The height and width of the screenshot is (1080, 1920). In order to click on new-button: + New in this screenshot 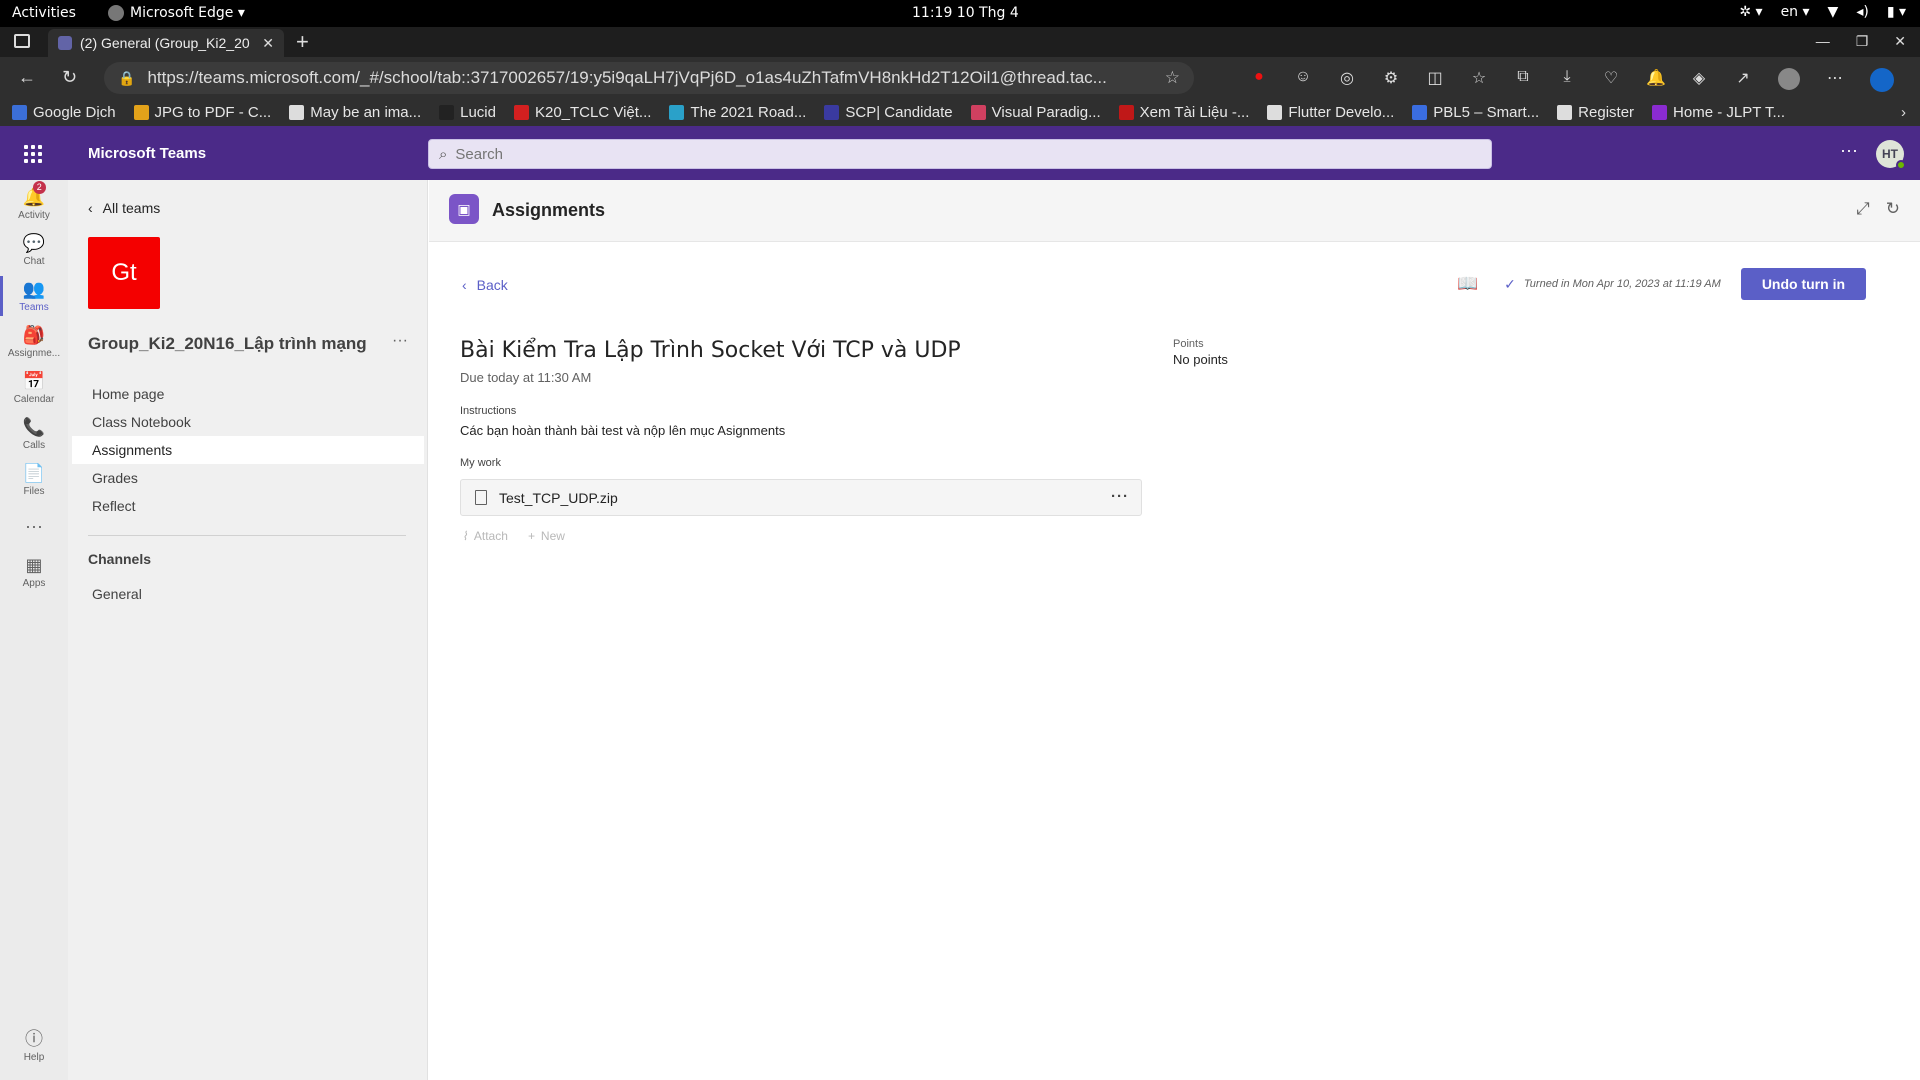, I will do `click(546, 536)`.